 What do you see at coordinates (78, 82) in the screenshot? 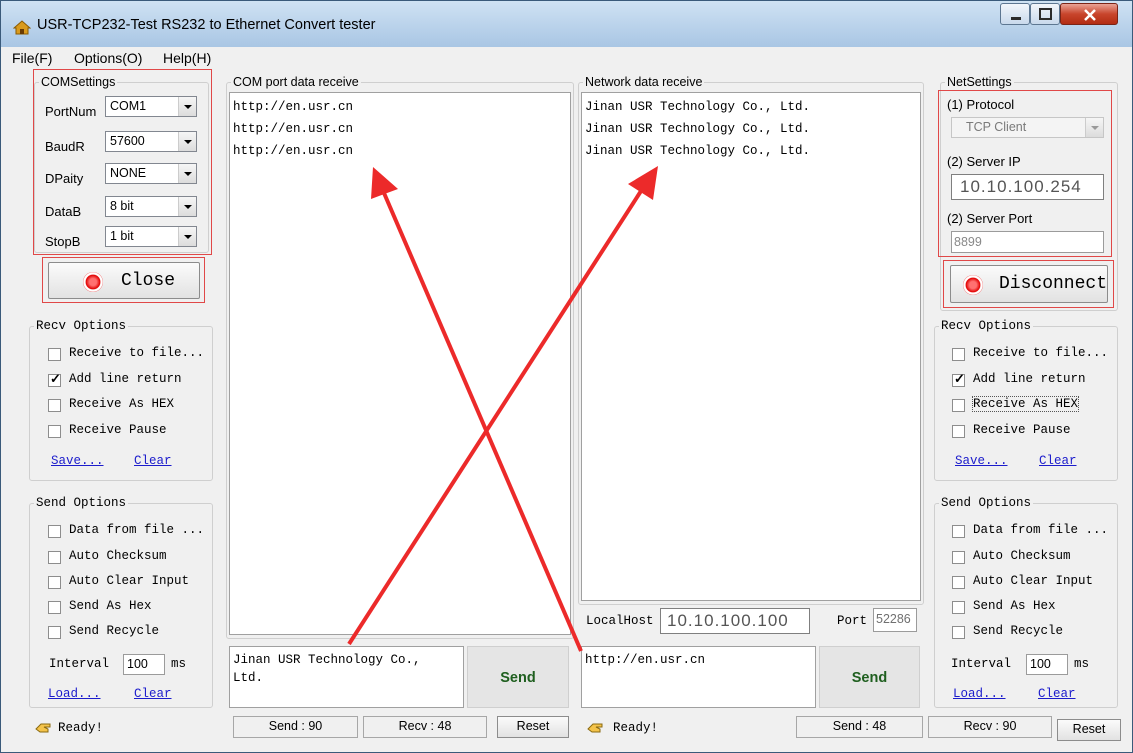
I see `com-settings-legend: COMSettings` at bounding box center [78, 82].